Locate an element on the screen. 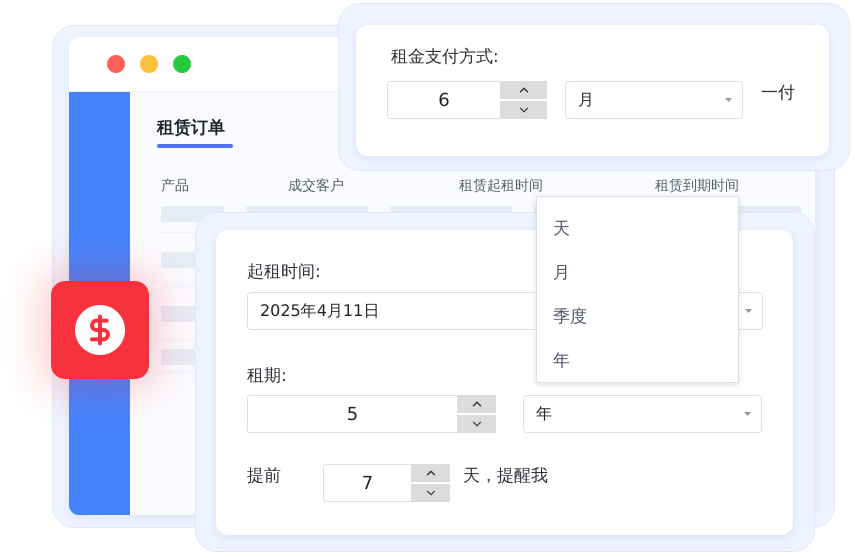 The image size is (855, 558). menu-item: 月 is located at coordinates (637, 272).